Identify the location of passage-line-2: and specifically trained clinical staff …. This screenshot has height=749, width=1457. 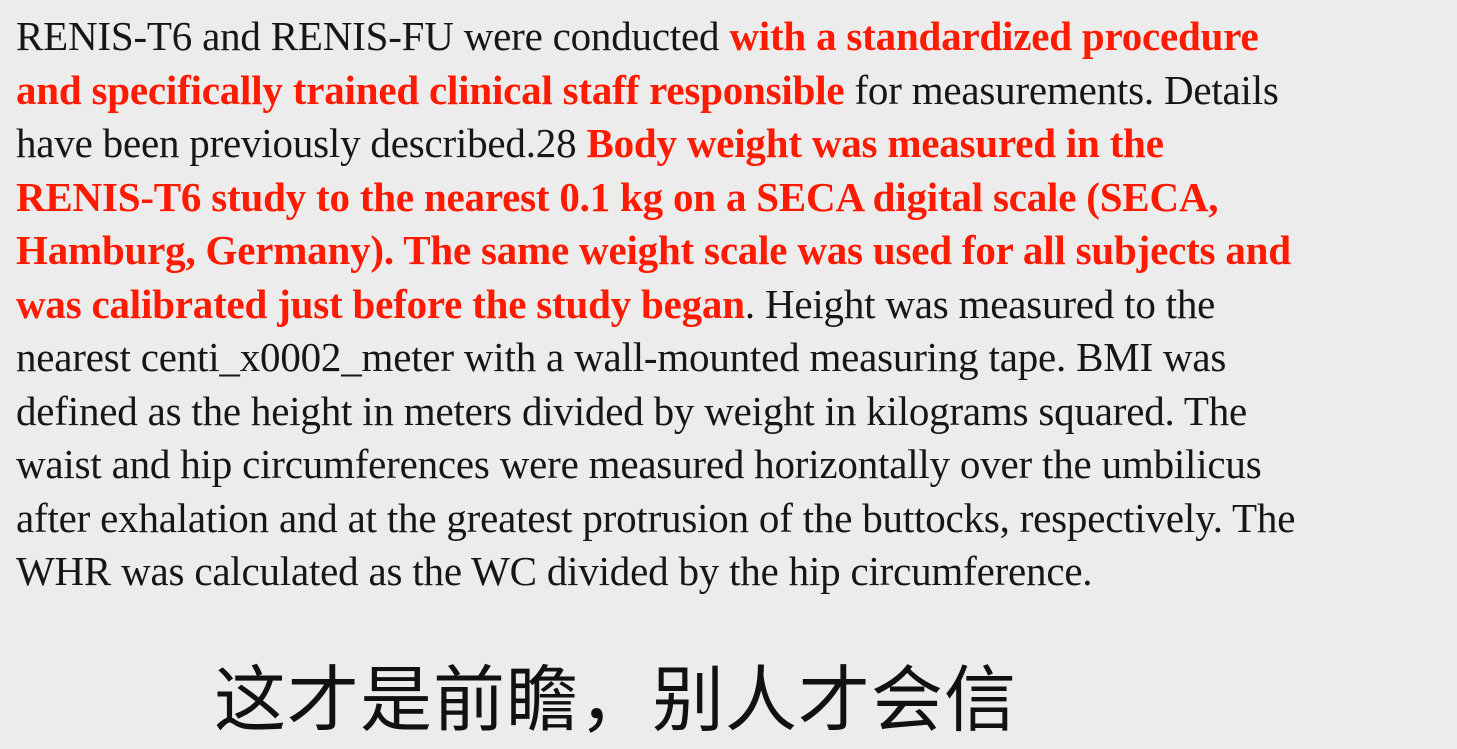
(731, 91).